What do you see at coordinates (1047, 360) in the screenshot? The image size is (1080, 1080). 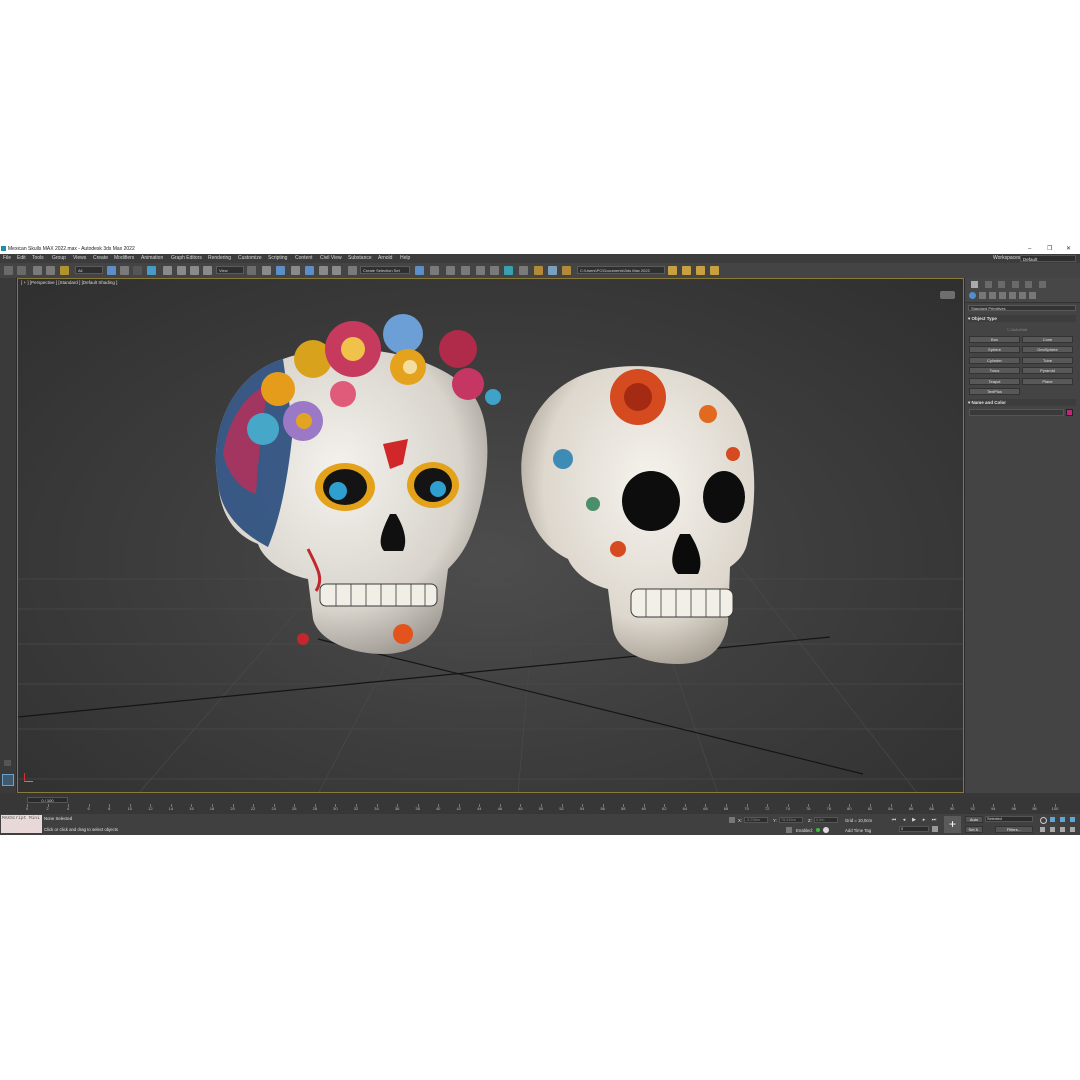 I see `tube-button: Tube` at bounding box center [1047, 360].